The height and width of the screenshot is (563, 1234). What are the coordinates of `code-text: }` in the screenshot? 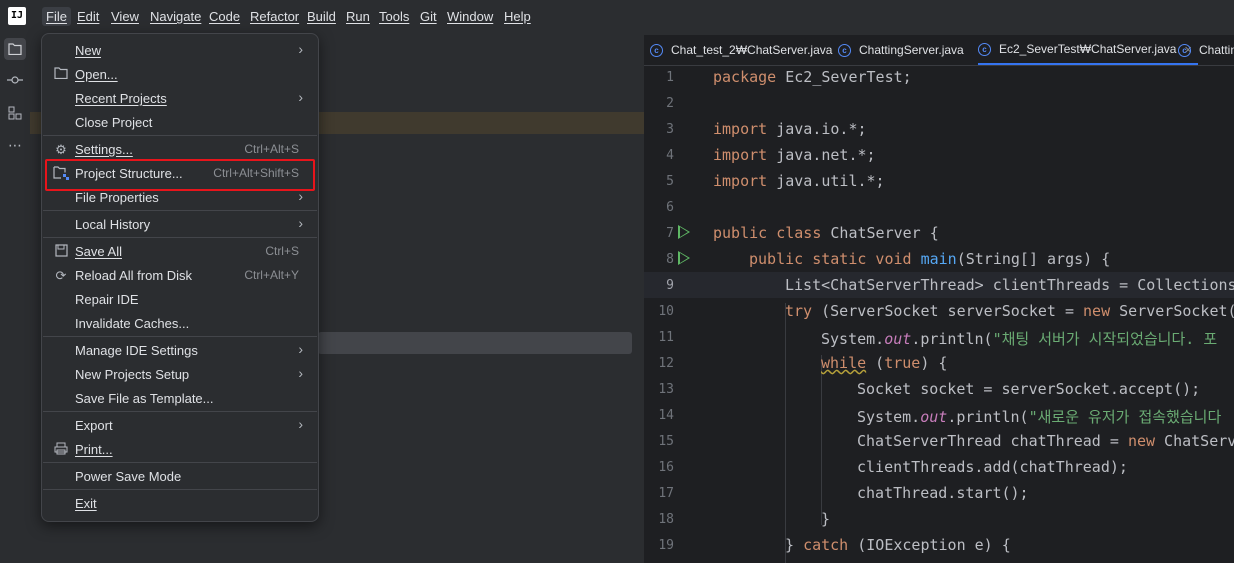 It's located at (794, 545).